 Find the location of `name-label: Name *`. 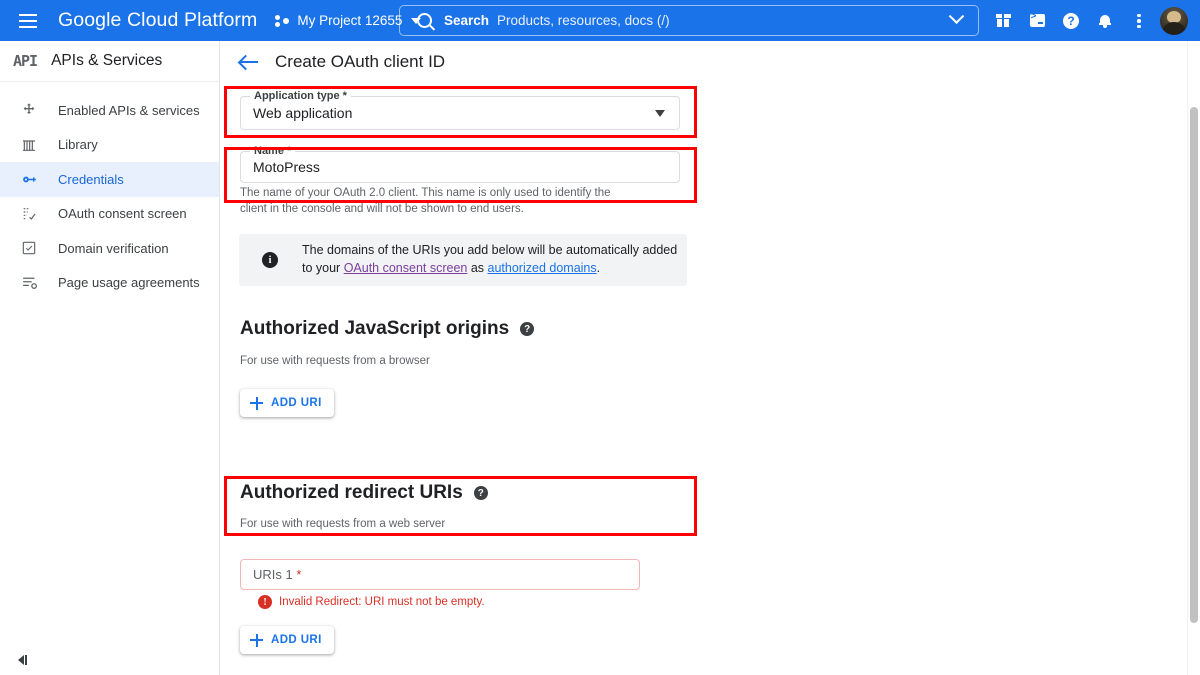

name-label: Name * is located at coordinates (273, 151).